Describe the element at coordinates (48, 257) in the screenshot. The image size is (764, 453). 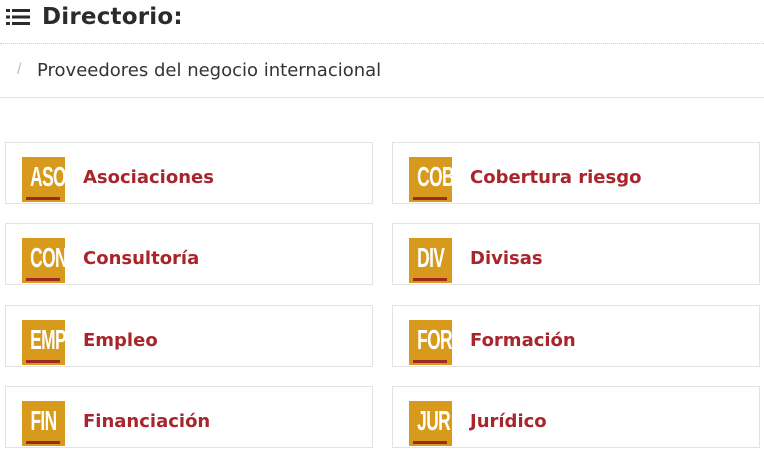
I see `badge-code: CON` at that location.